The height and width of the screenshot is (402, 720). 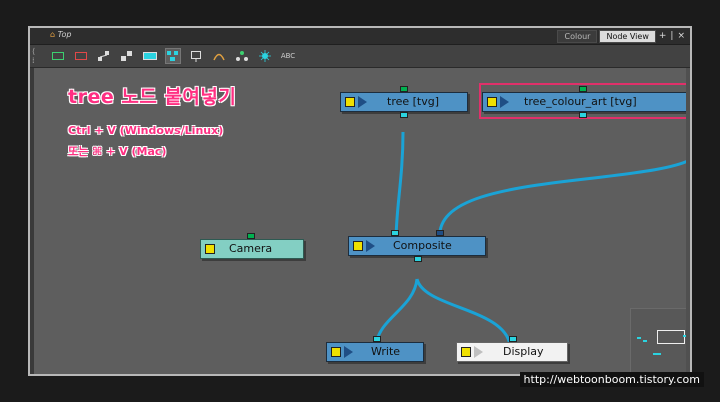 I want to click on node-label: Camera, so click(x=251, y=248).